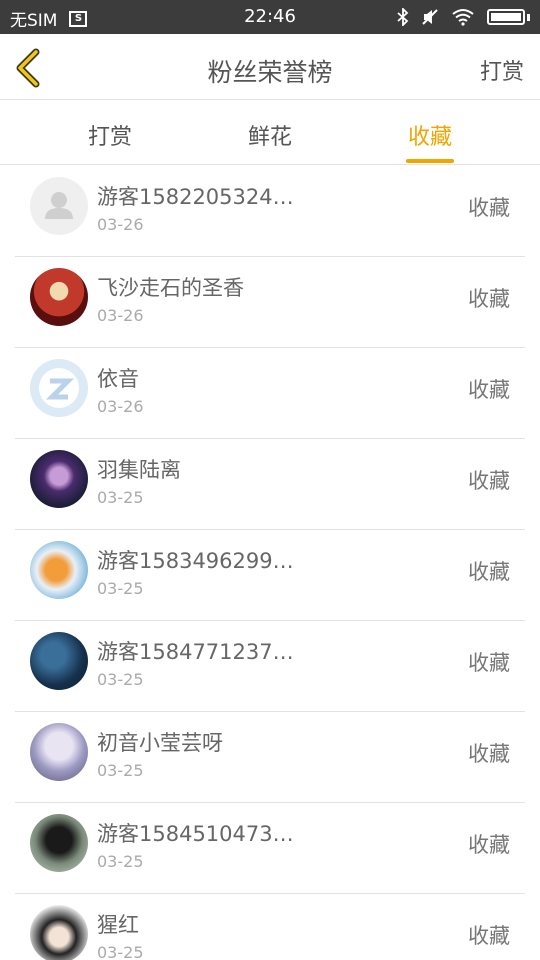 Image resolution: width=540 pixels, height=960 pixels. What do you see at coordinates (270, 575) in the screenshot?
I see `list-item: 游客1583496299… 03-25 收藏` at bounding box center [270, 575].